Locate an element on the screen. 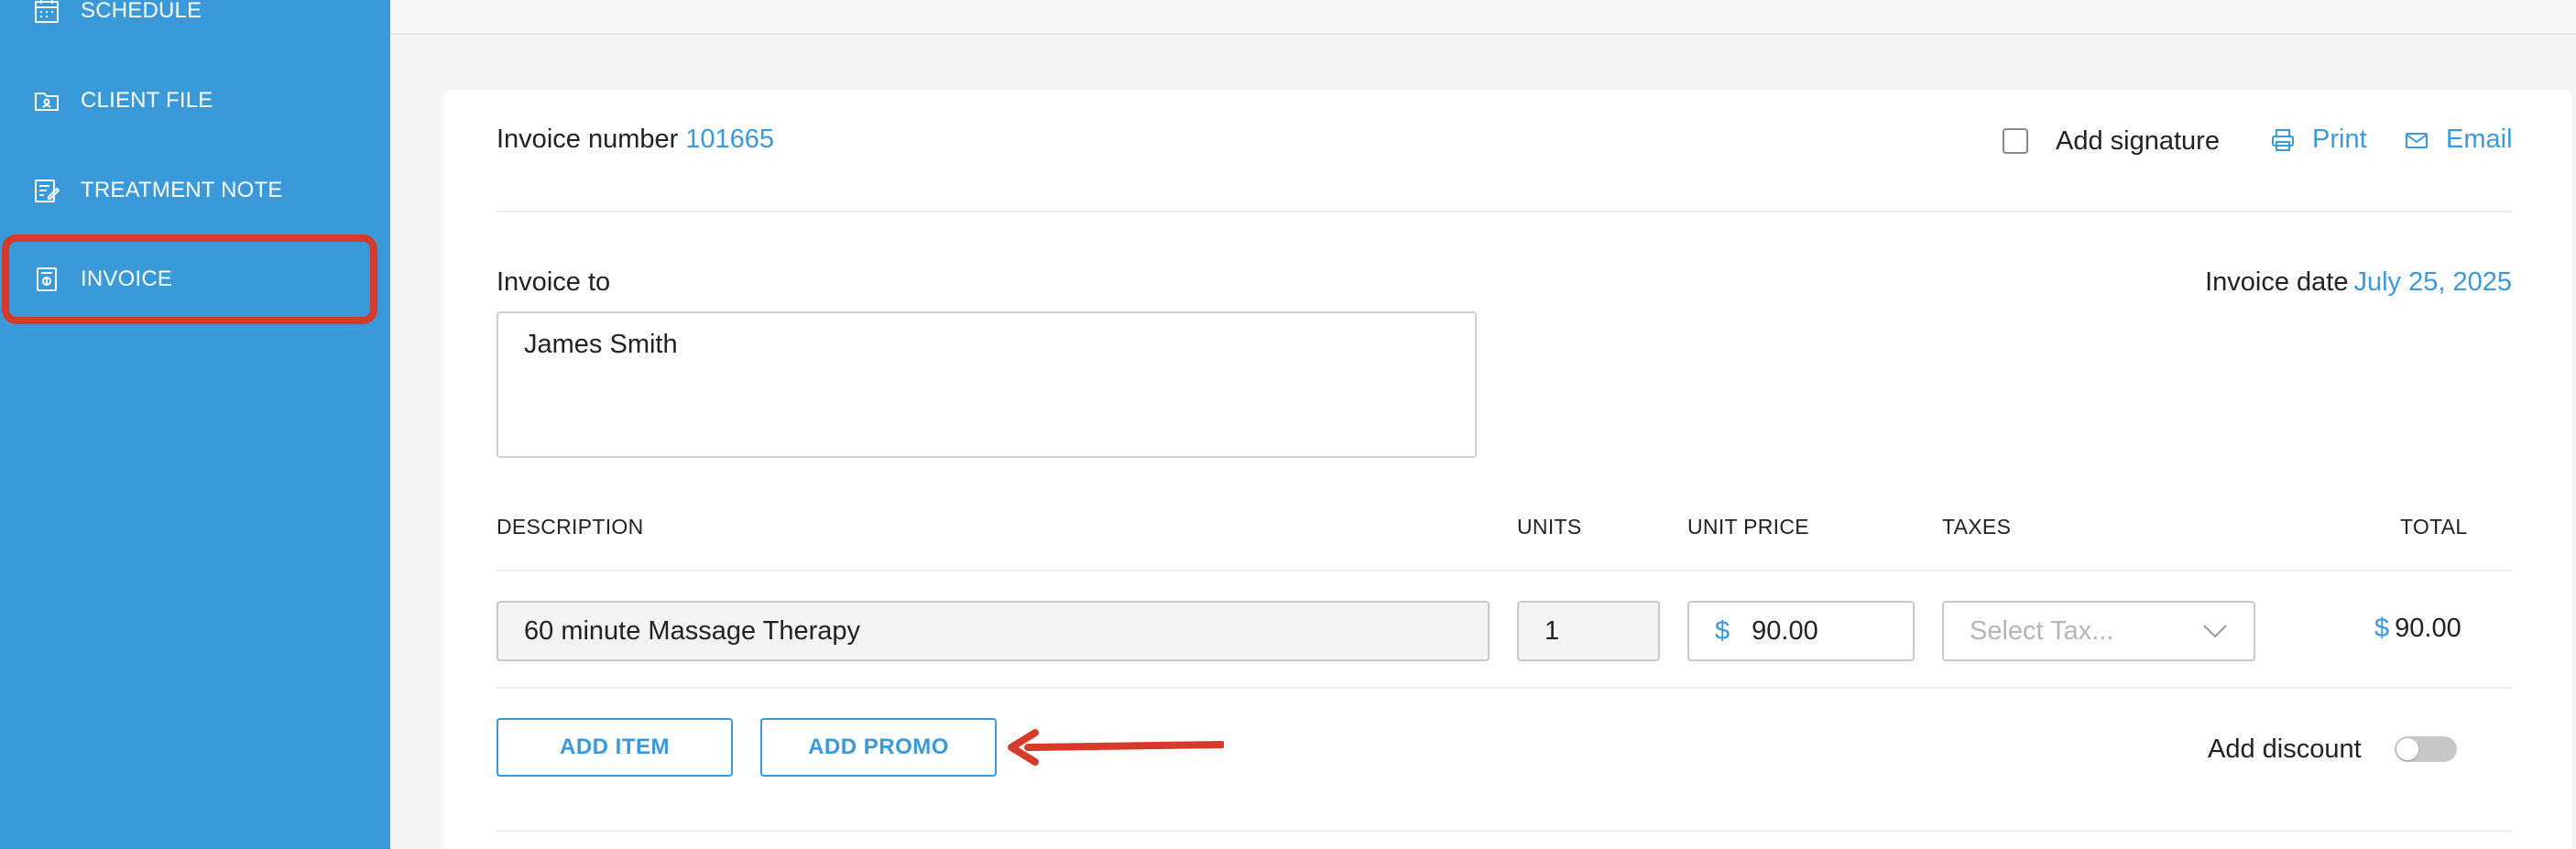 The image size is (2576, 849). add-discount-toggle is located at coordinates (2426, 749).